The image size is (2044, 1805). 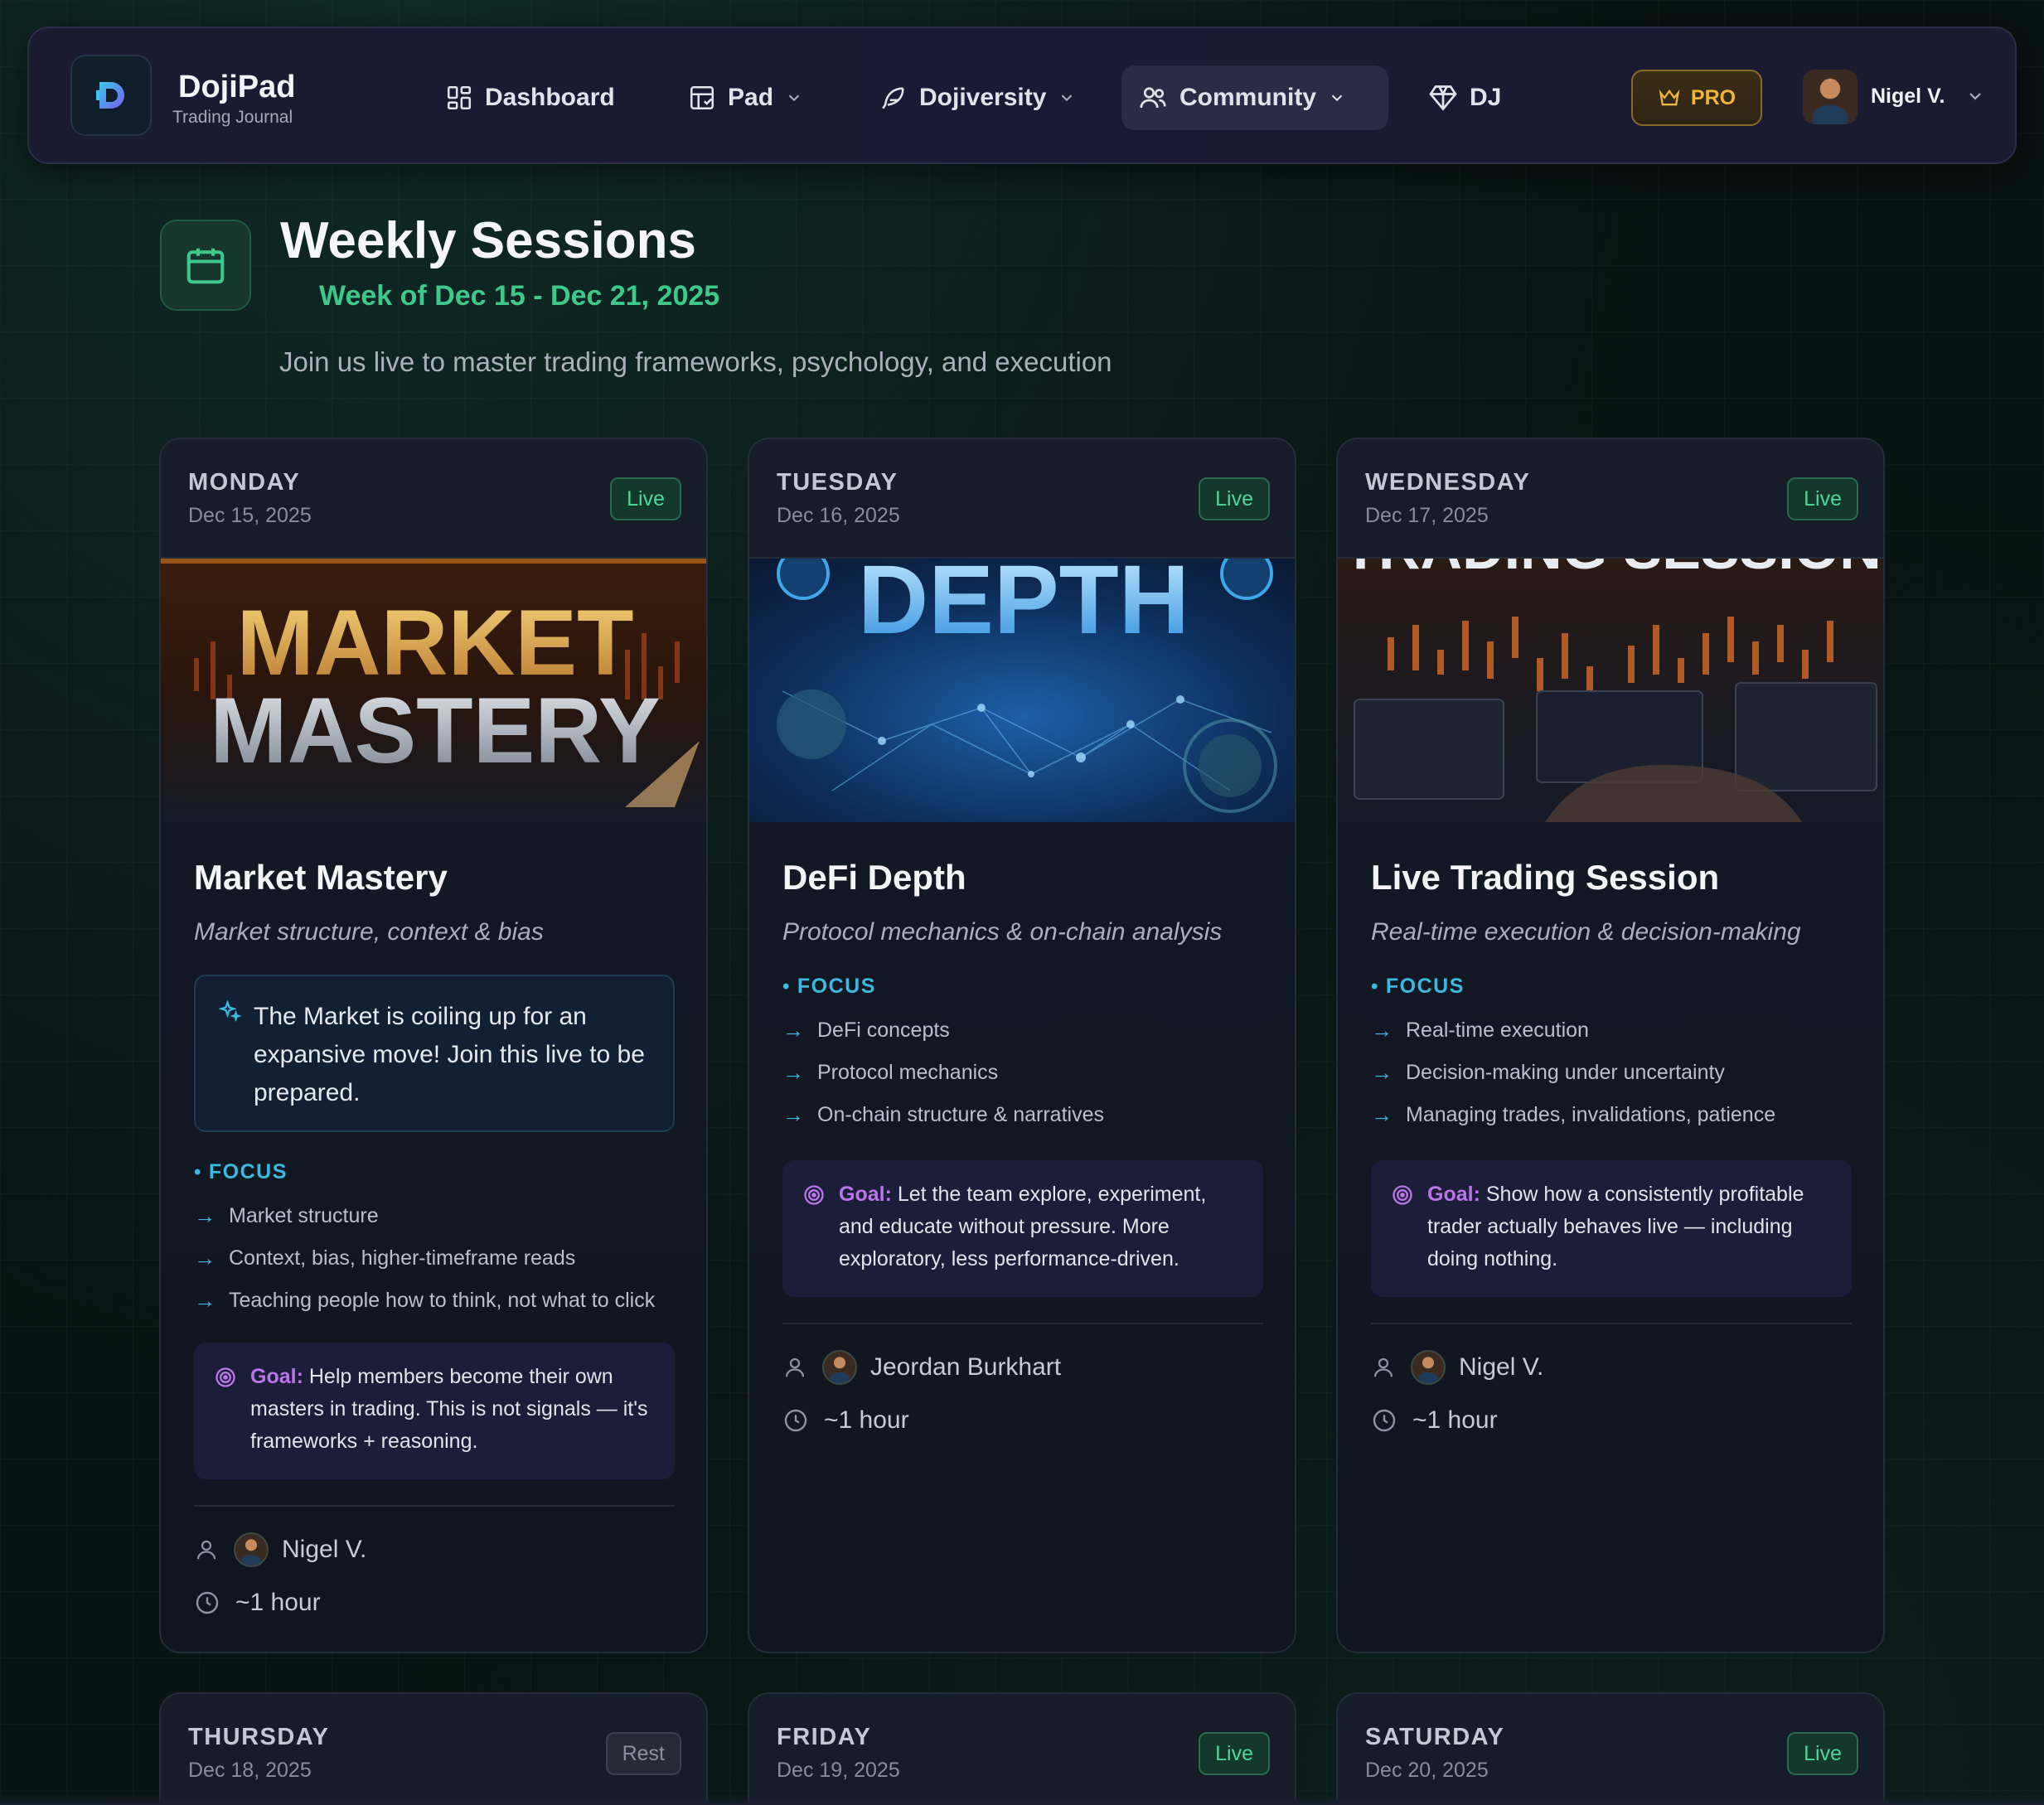 What do you see at coordinates (1453, 1195) in the screenshot?
I see `goal-label: Goal:` at bounding box center [1453, 1195].